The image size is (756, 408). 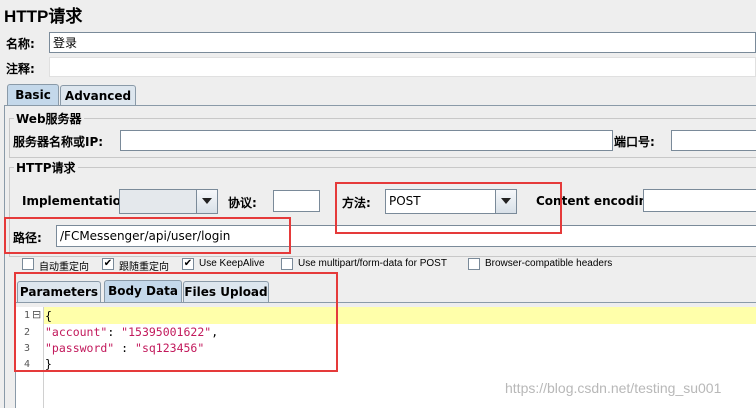 I want to click on auto-redirect-label: 自动重定向, so click(x=64, y=267).